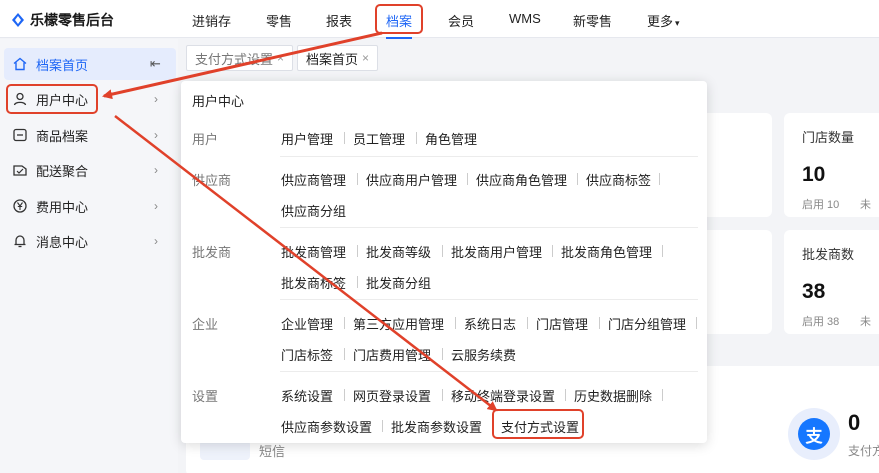  Describe the element at coordinates (313, 210) in the screenshot. I see `link-supplier-groups: 供应商分组` at that location.